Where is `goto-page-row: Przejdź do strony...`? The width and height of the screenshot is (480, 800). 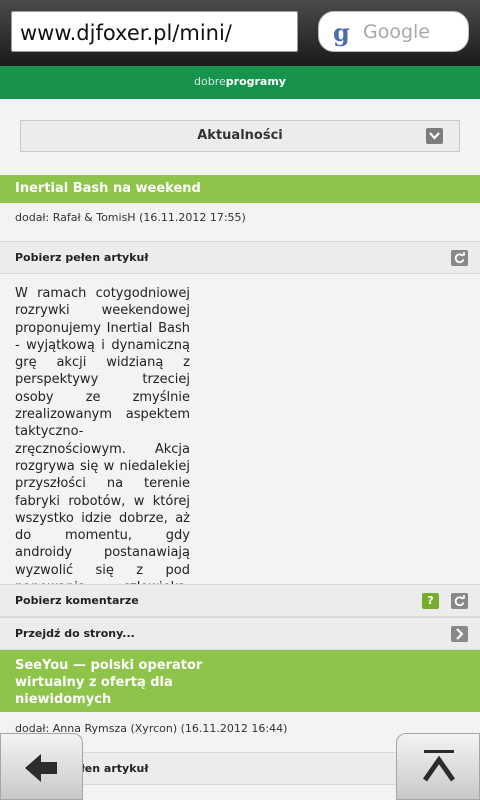 goto-page-row: Przejdź do strony... is located at coordinates (240, 633).